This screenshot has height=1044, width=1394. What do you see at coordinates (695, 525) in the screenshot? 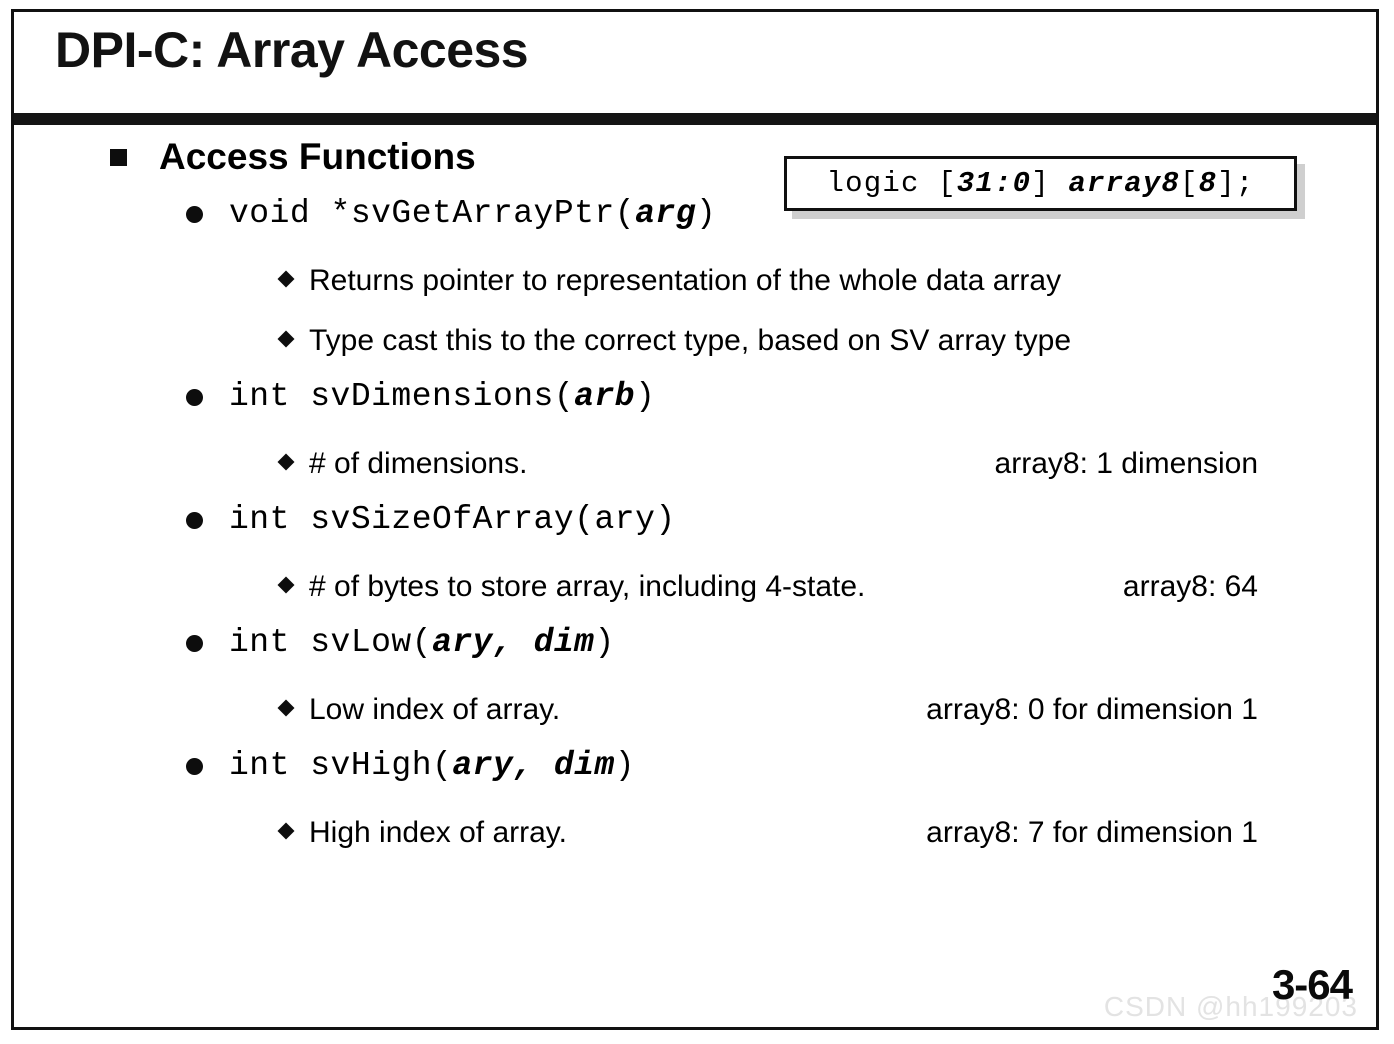
I see `function-svsizeofarray: int svSizeOfArray(ary)` at bounding box center [695, 525].